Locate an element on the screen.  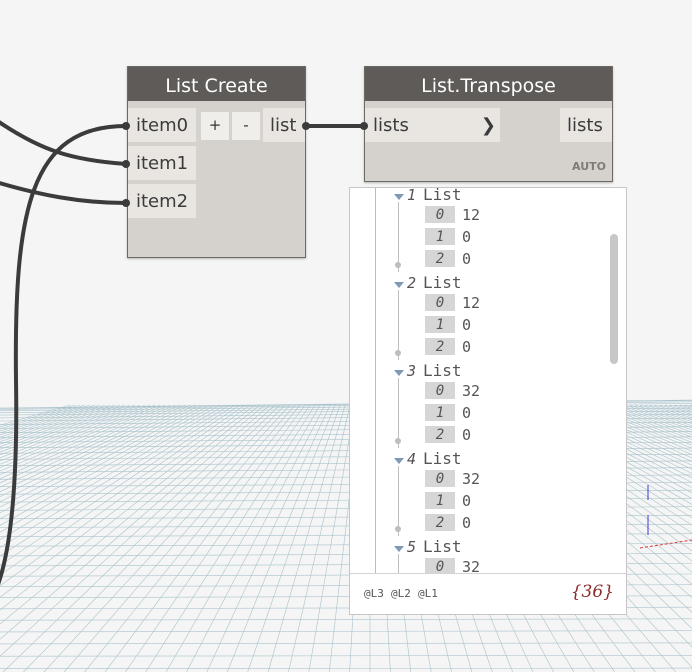
level-label-l1: @L1 is located at coordinates (428, 593).